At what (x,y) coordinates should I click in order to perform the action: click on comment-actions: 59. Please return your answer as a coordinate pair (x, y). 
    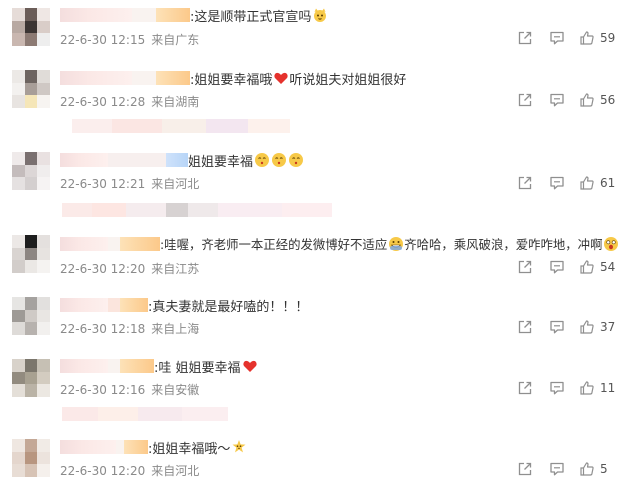
    Looking at the image, I should click on (565, 38).